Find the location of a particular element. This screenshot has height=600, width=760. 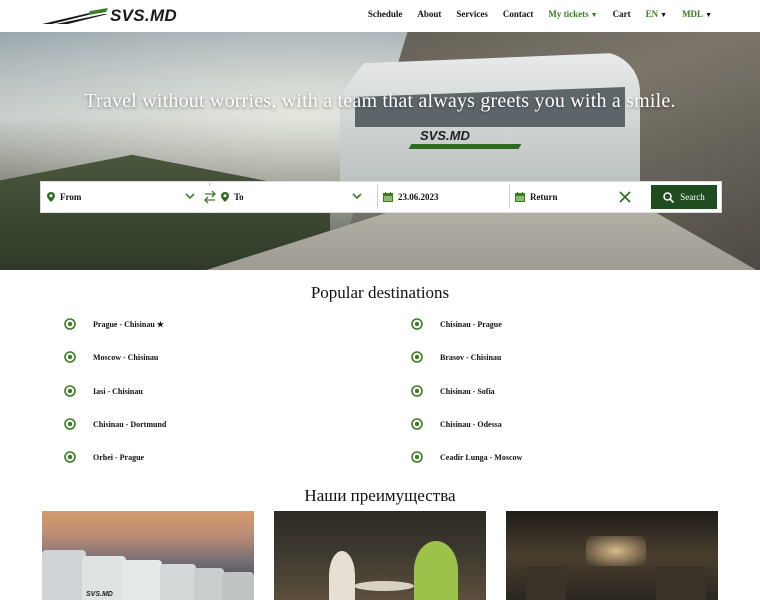

advantage-card-fleet-image: SVS.MD is located at coordinates (148, 555).